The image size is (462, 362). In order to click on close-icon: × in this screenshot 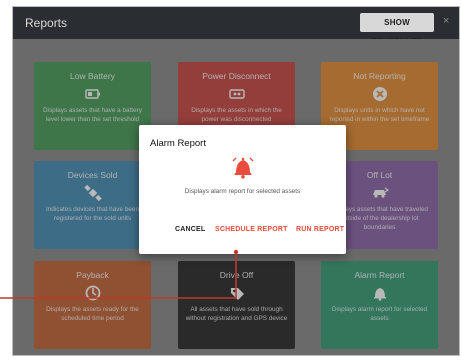, I will do `click(446, 21)`.